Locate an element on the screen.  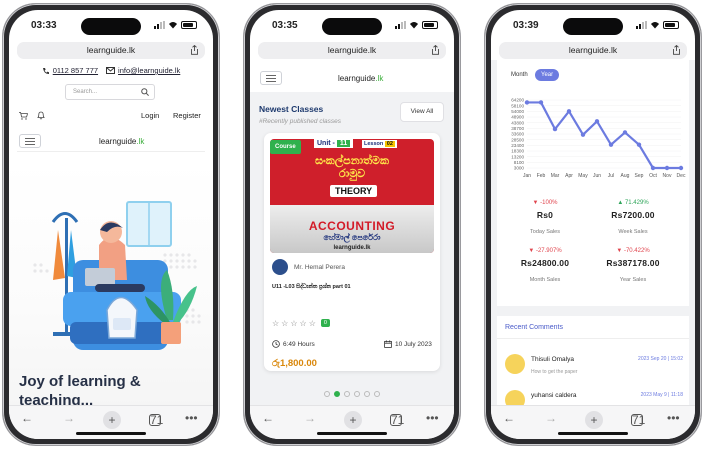
section-subtitle: #Recently published classes is located at coordinates (300, 121).